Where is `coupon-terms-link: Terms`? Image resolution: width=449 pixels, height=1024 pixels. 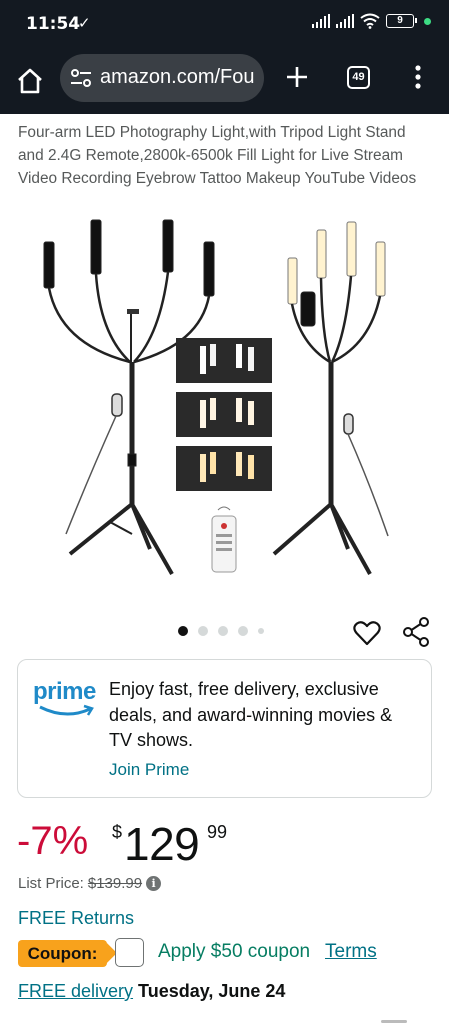
coupon-terms-link: Terms is located at coordinates (351, 952).